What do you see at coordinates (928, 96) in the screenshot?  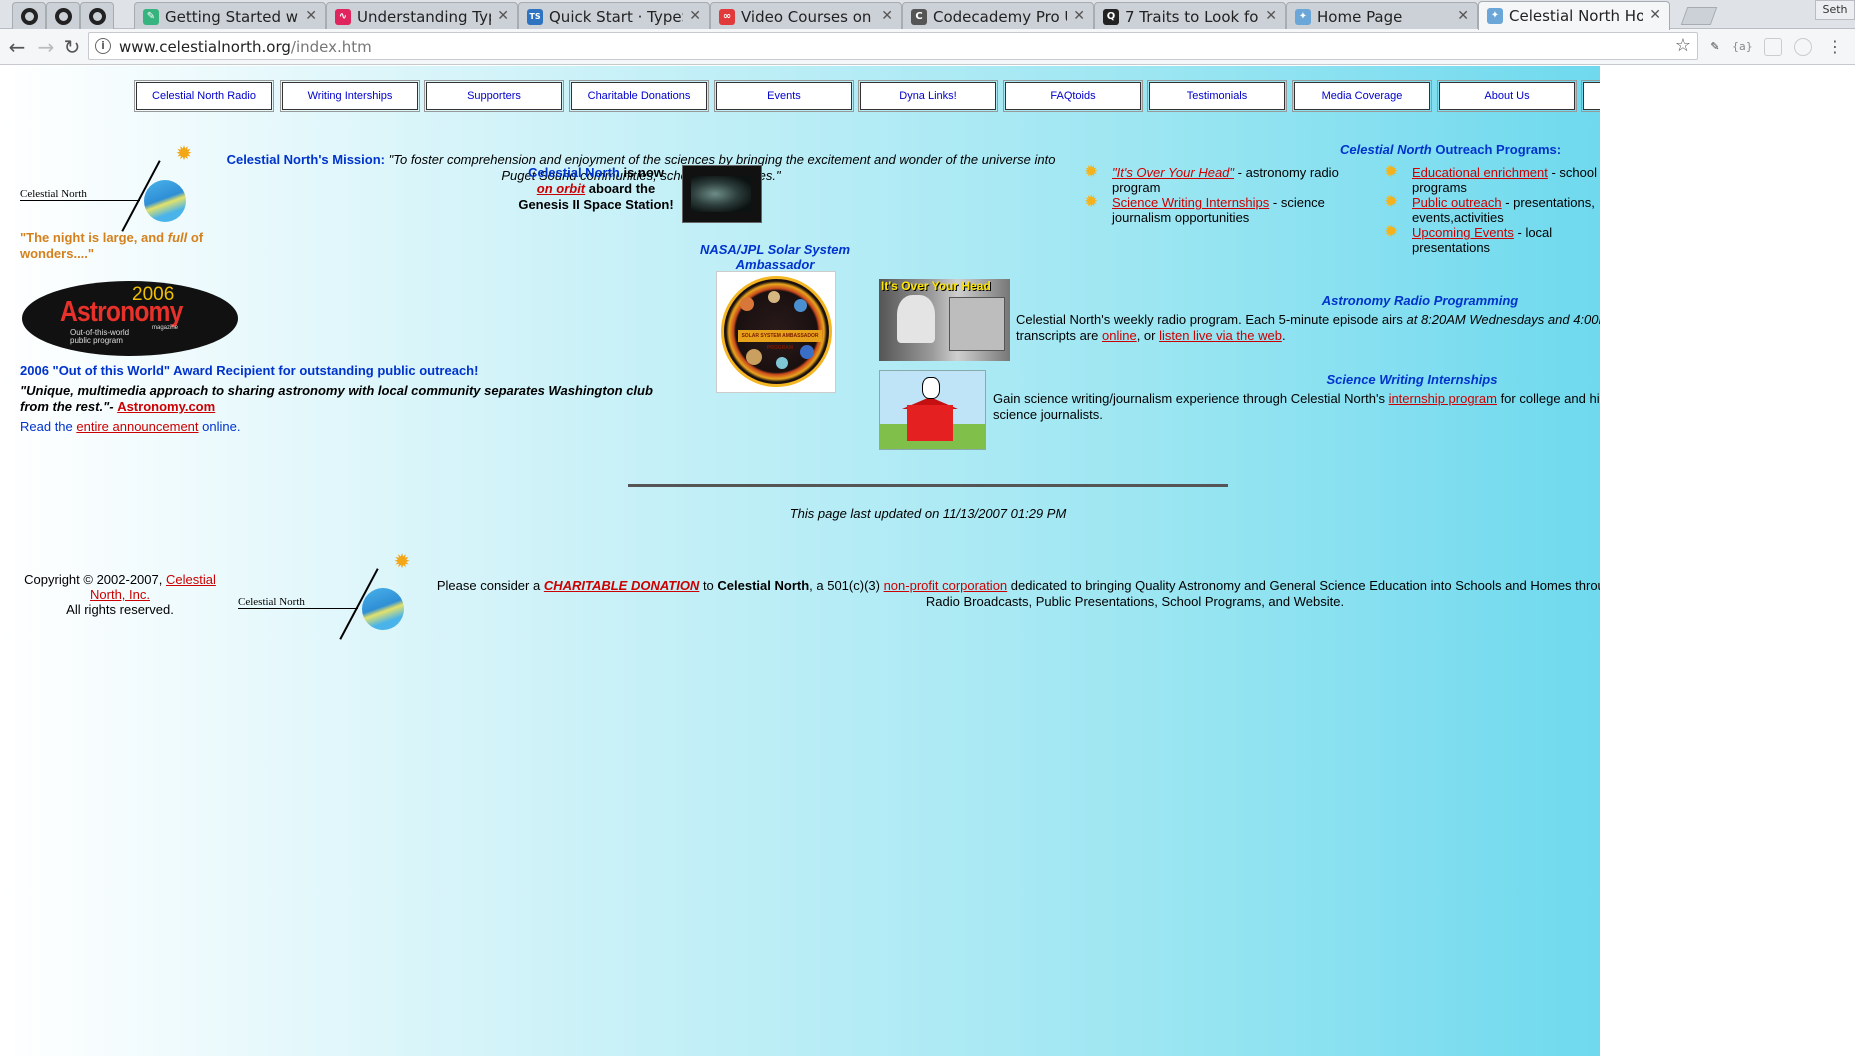 I see `nav-dyna-links: Dyna Links!` at bounding box center [928, 96].